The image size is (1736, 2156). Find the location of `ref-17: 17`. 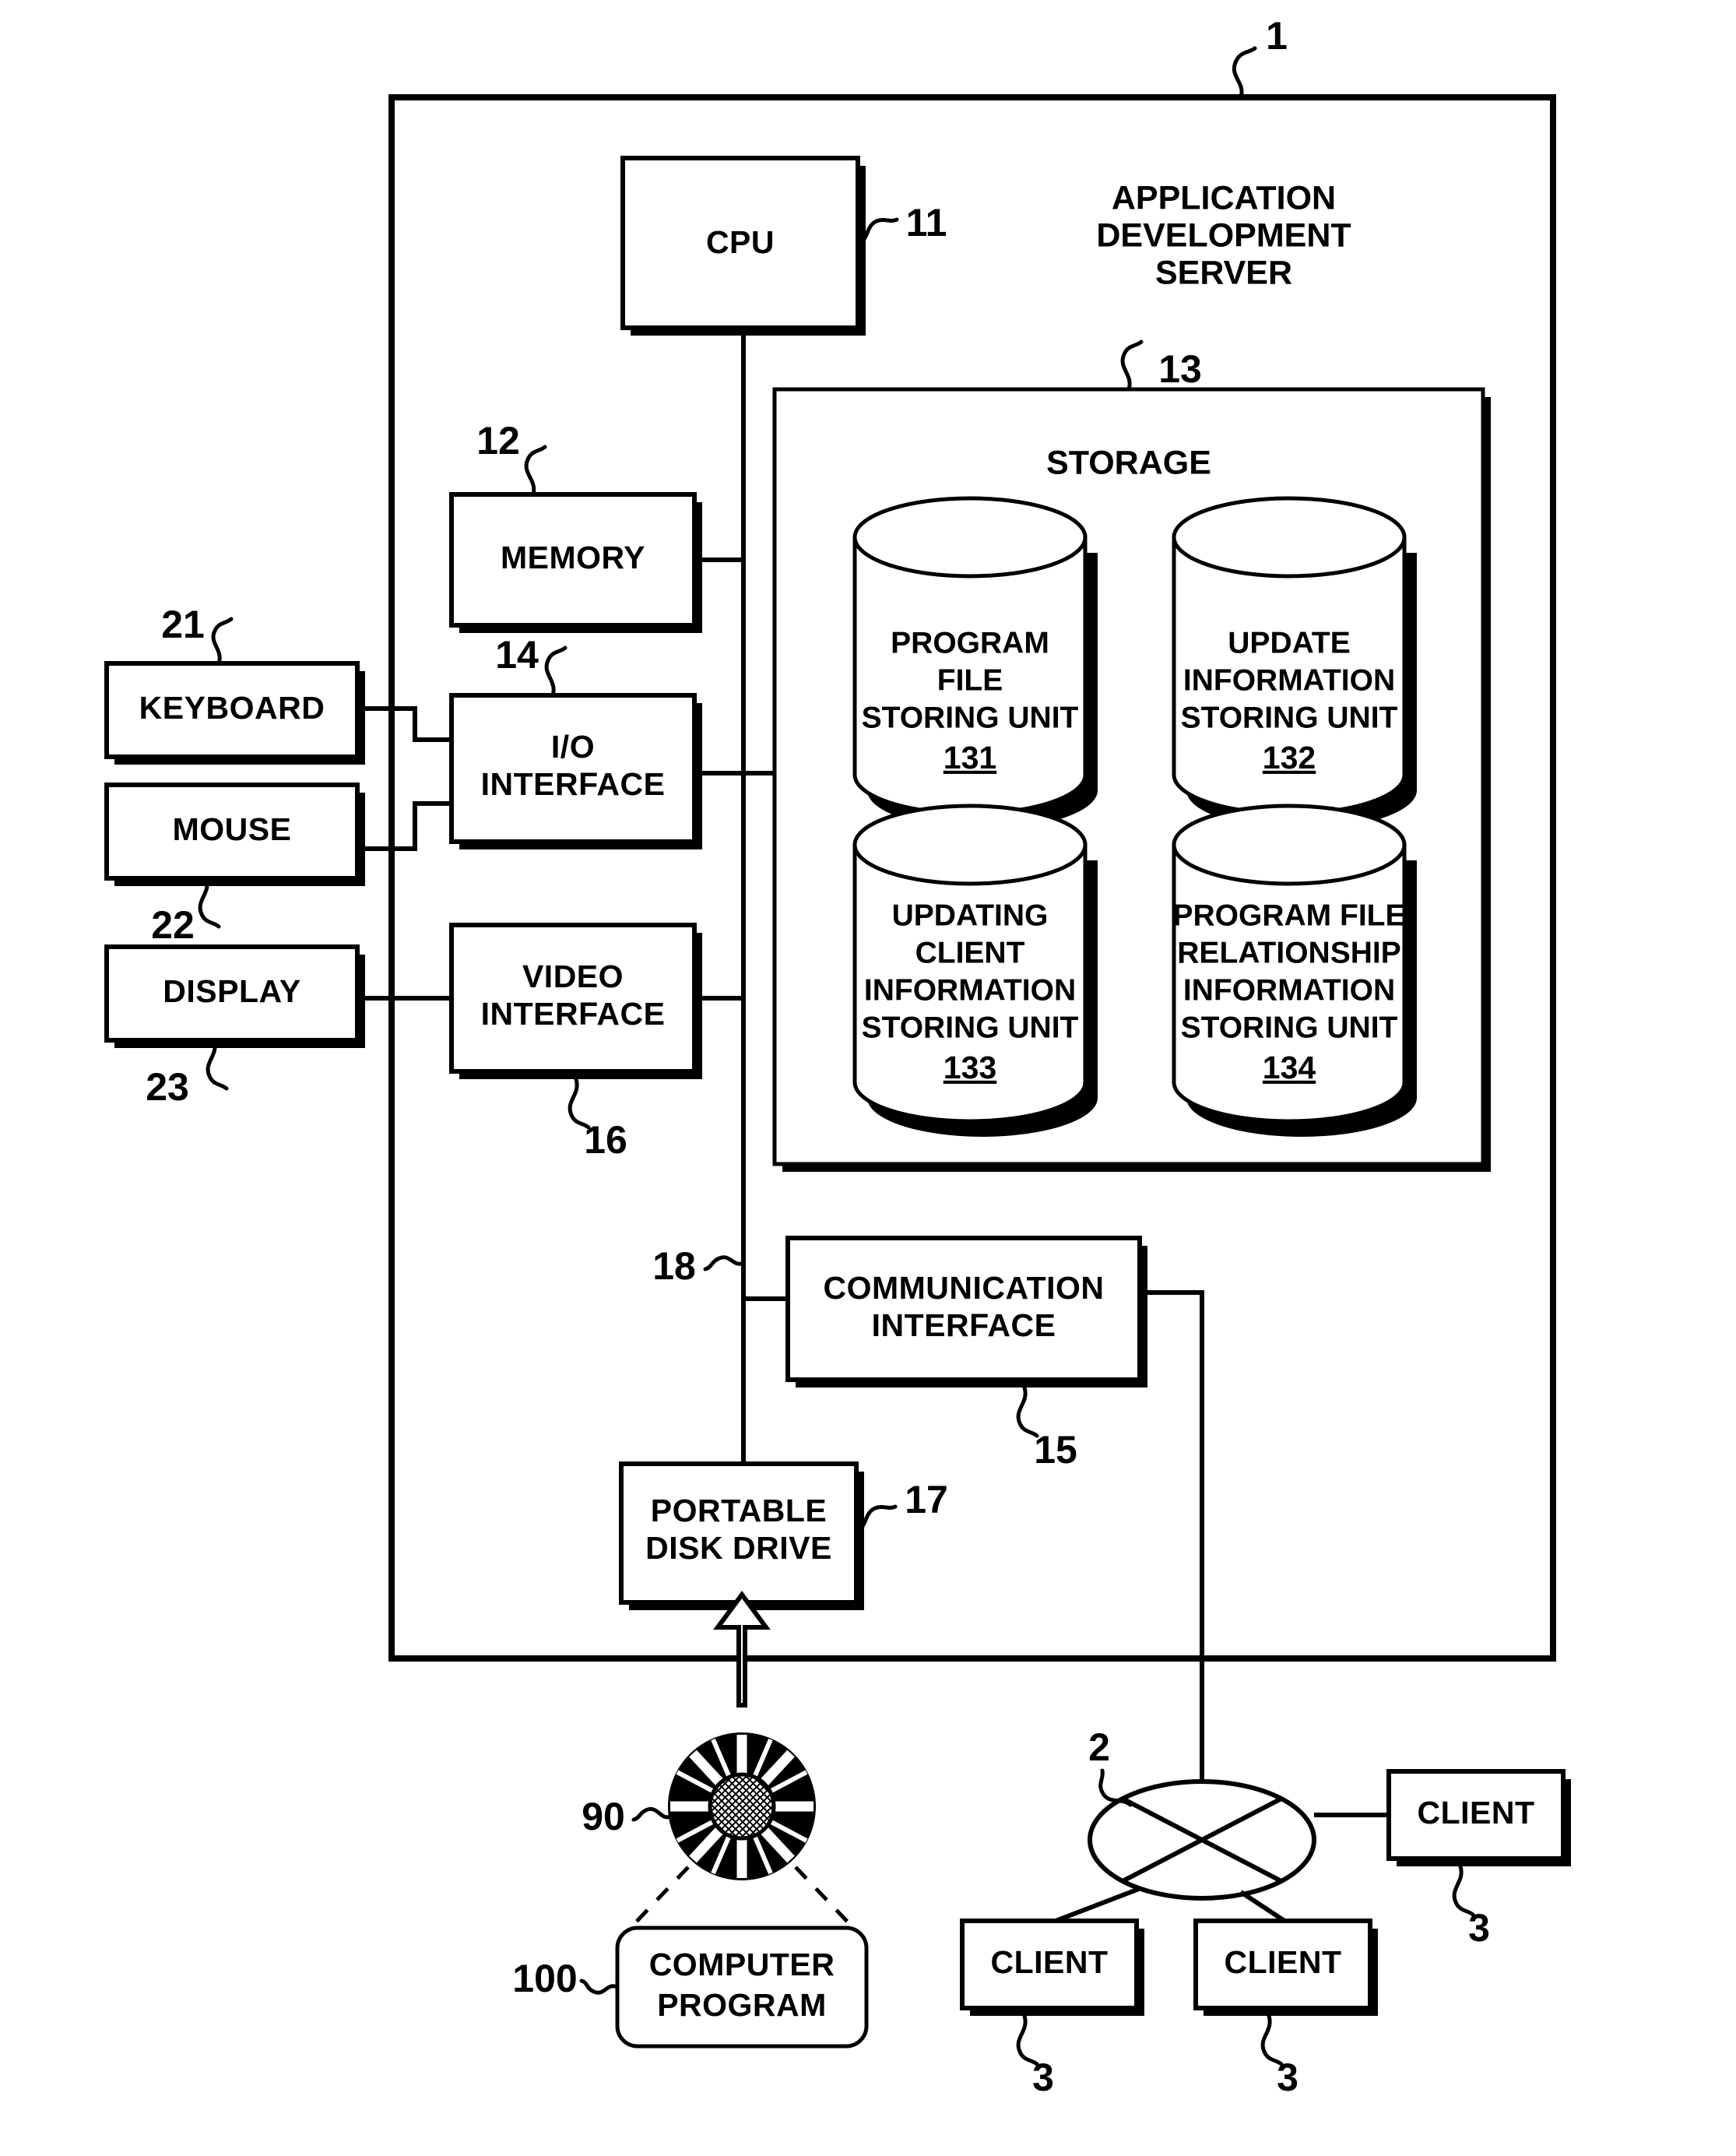

ref-17: 17 is located at coordinates (926, 1499).